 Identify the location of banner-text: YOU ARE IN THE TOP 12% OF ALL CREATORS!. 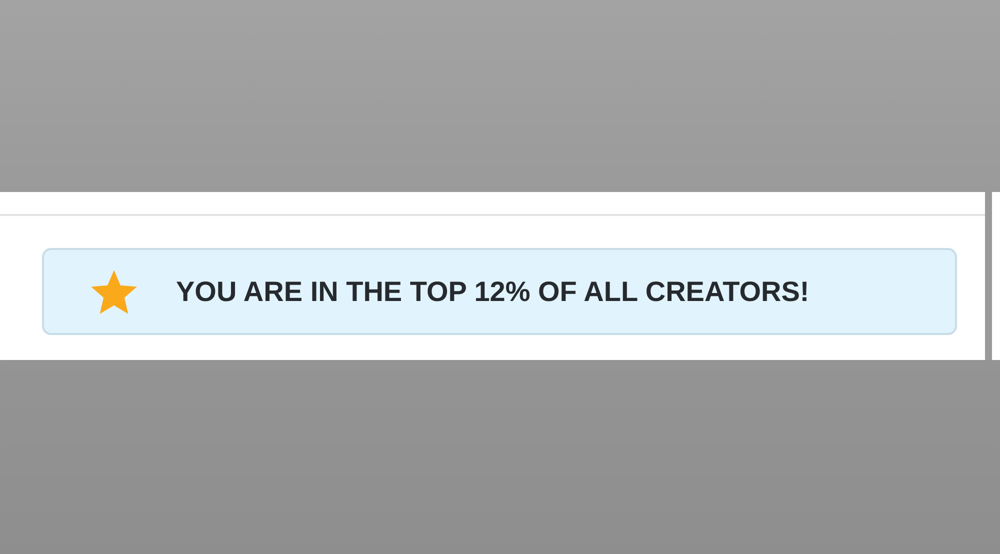
(493, 292).